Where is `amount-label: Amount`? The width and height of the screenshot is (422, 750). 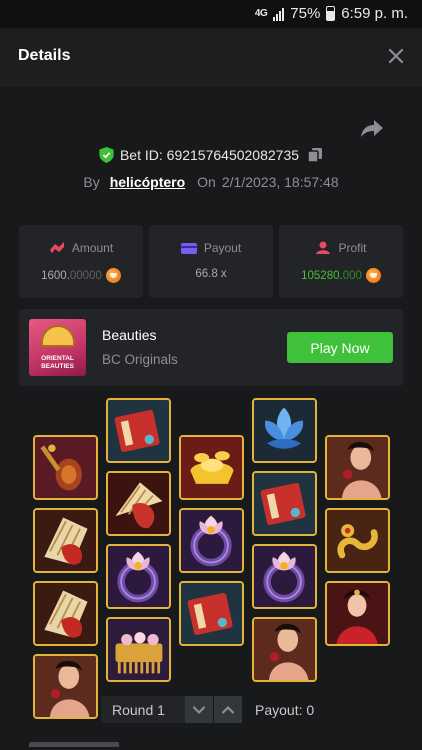
amount-label: Amount is located at coordinates (92, 248).